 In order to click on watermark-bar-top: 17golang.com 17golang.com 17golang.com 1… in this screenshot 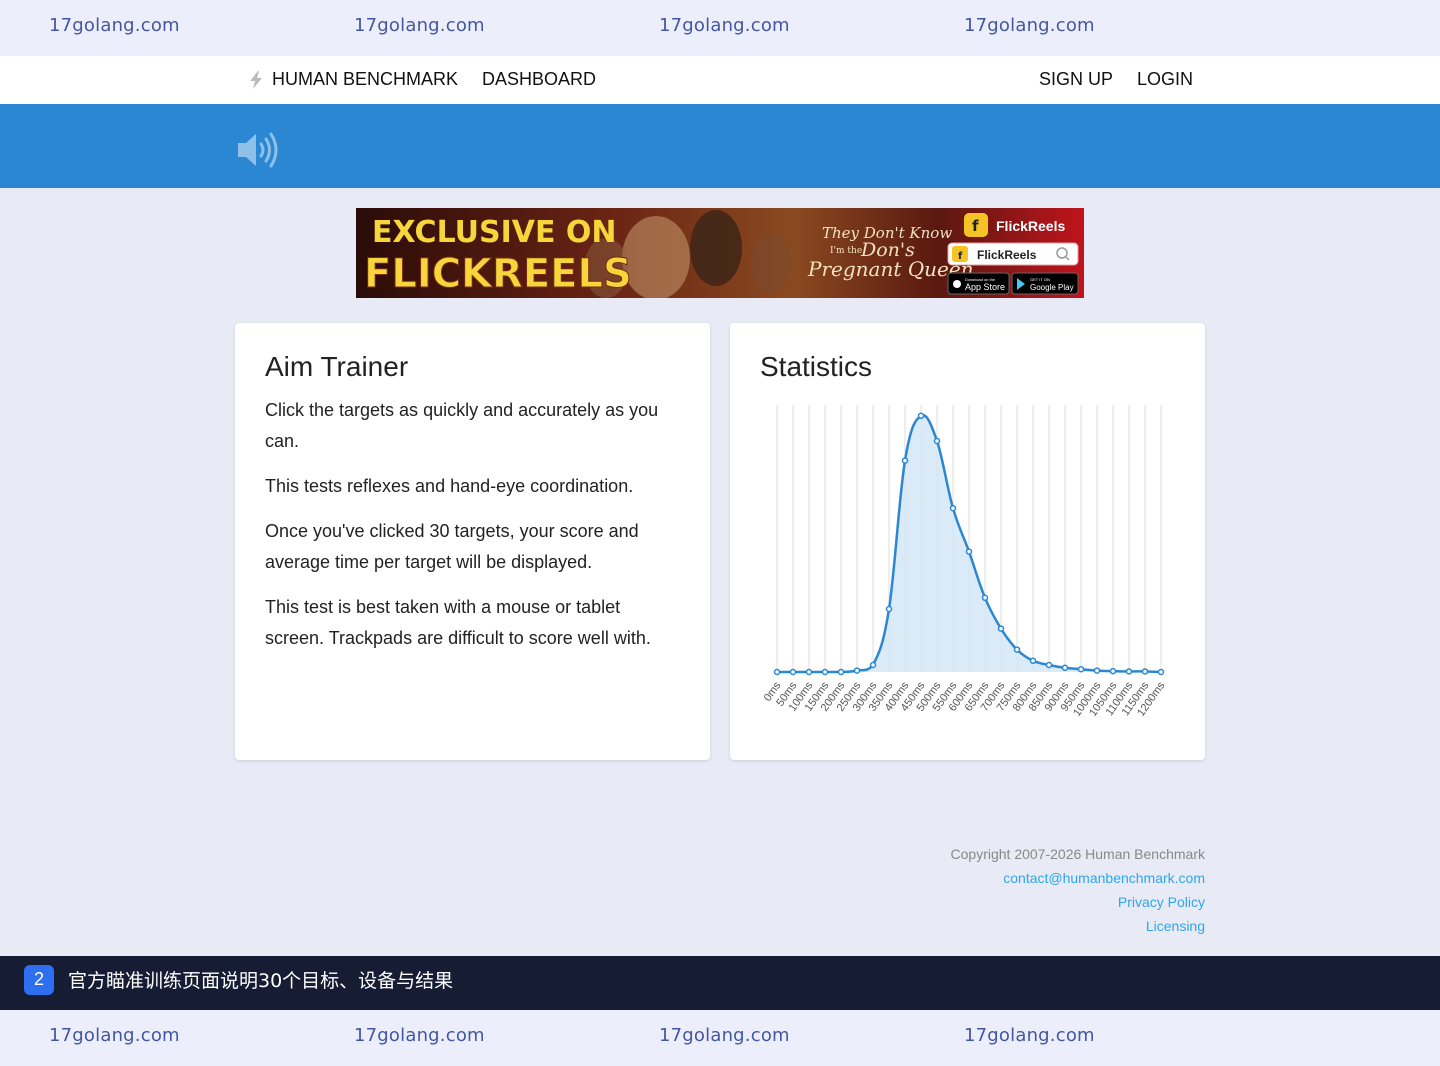, I will do `click(720, 28)`.